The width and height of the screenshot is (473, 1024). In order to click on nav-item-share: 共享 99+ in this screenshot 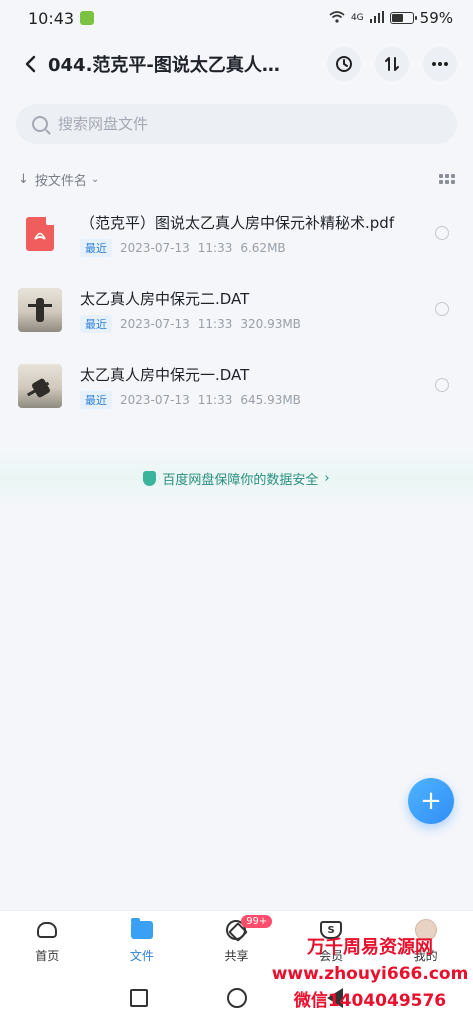, I will do `click(236, 941)`.